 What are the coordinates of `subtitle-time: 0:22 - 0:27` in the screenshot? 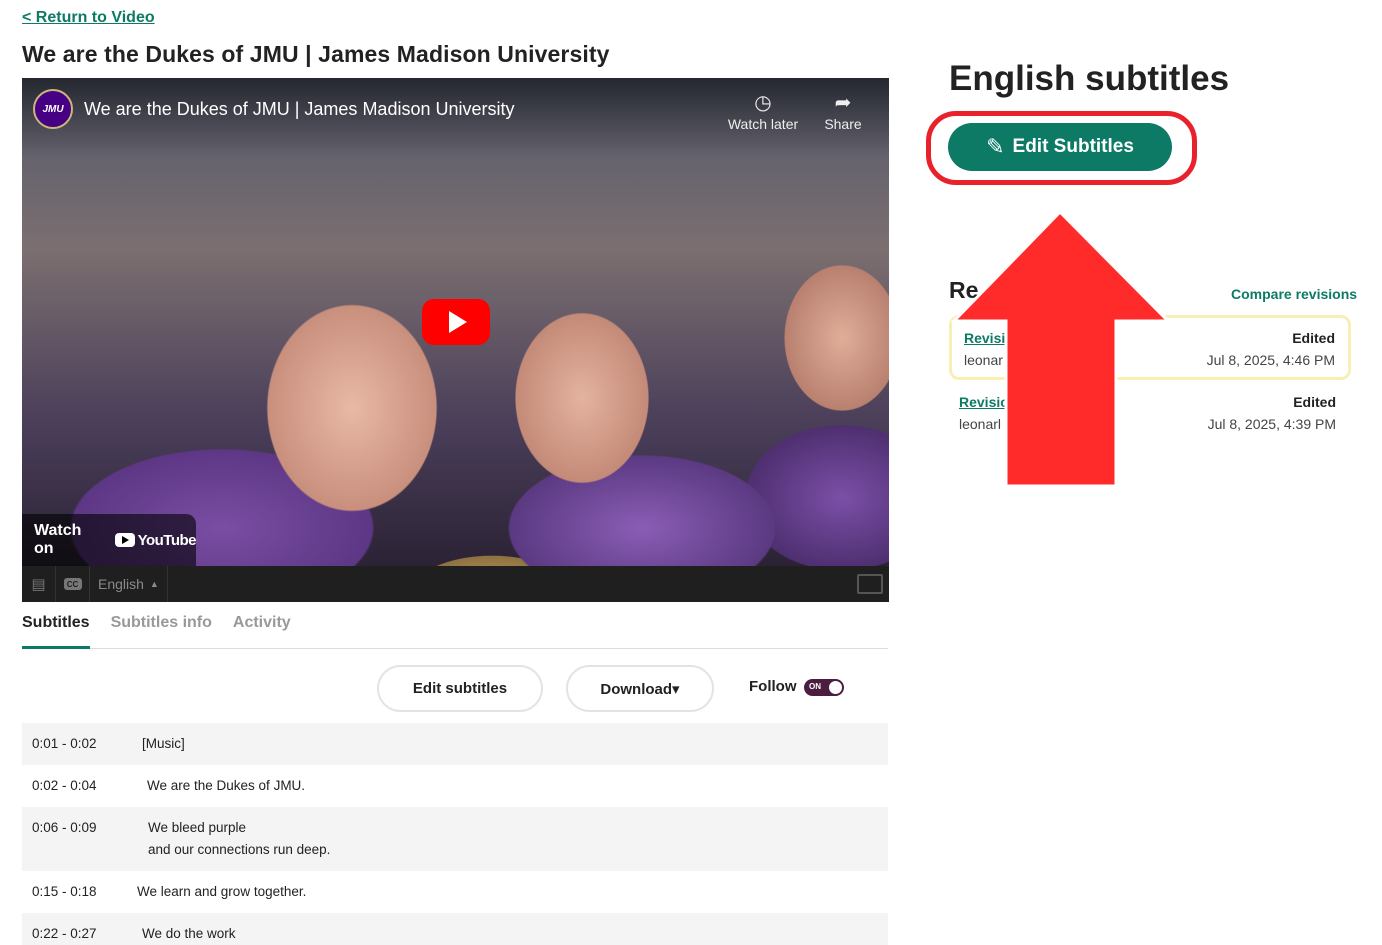 It's located at (64, 933).